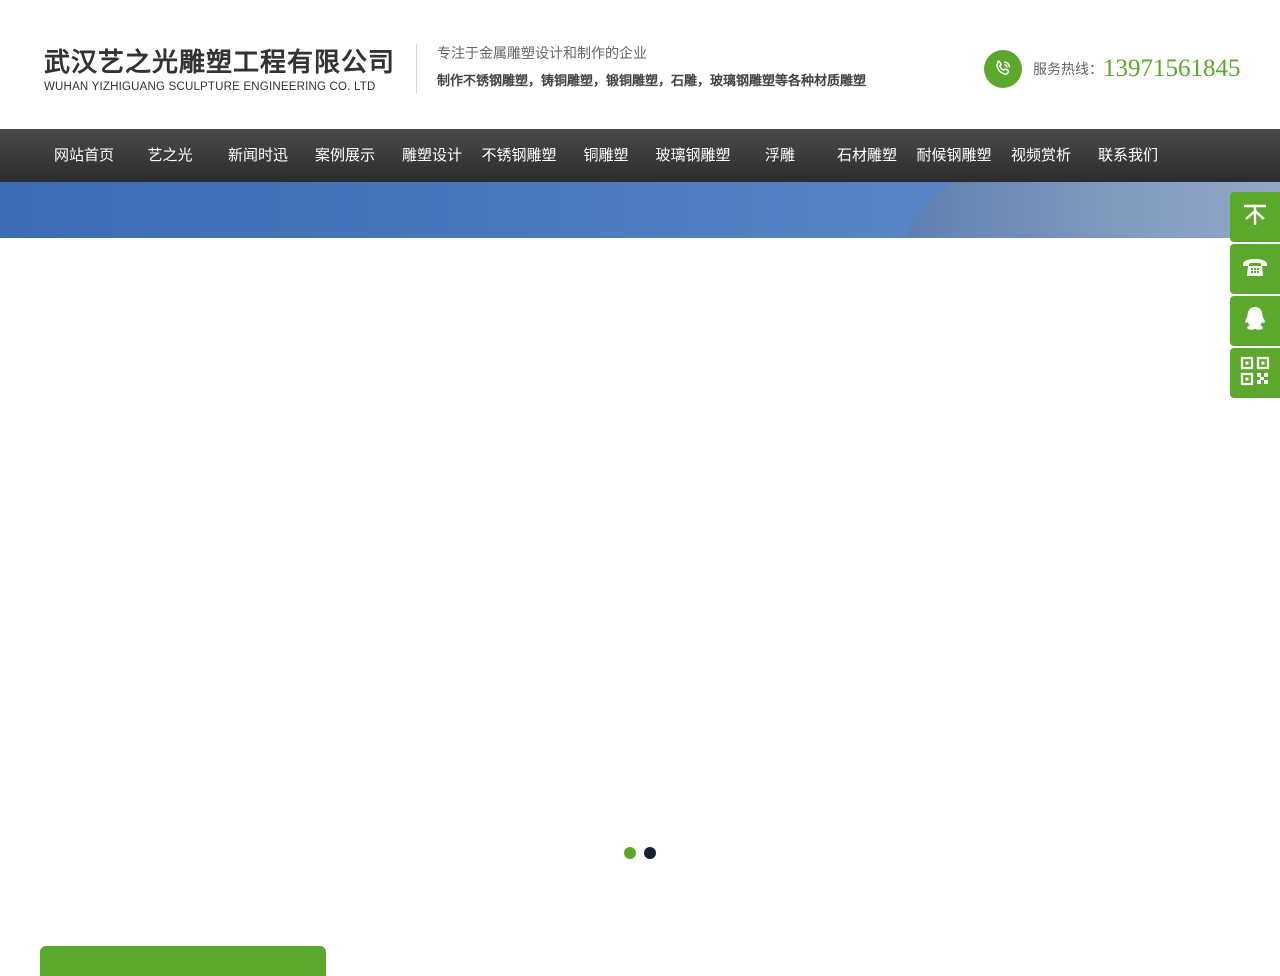 This screenshot has height=976, width=1280. I want to click on slogan-line-2: 制作不锈钢雕塑，铸铜雕塑，锻铜雕塑，石雕，玻璃钢雕塑等各种材质雕塑, so click(652, 81).